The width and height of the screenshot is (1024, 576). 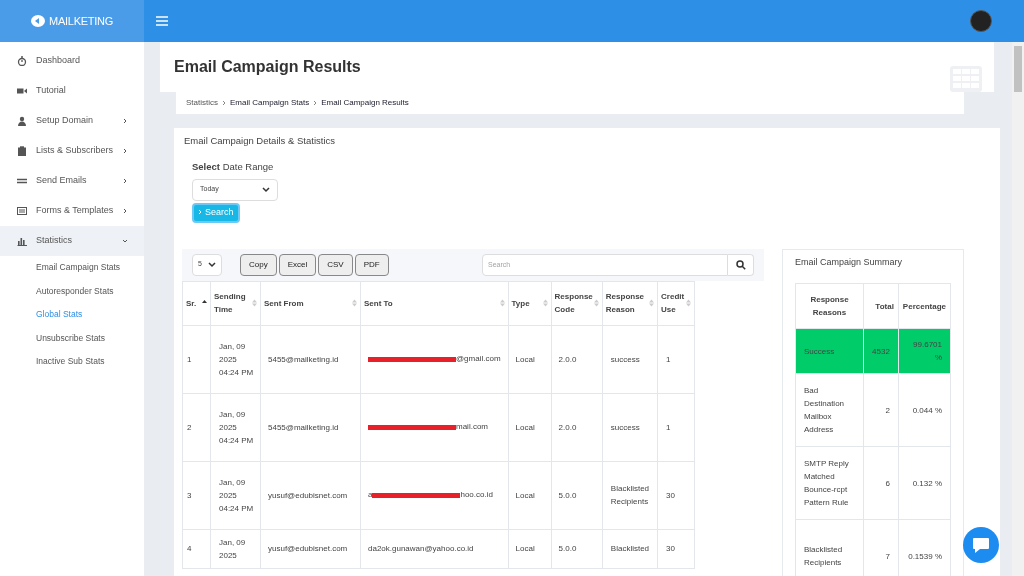 I want to click on column-header: Response Reason, so click(x=630, y=303).